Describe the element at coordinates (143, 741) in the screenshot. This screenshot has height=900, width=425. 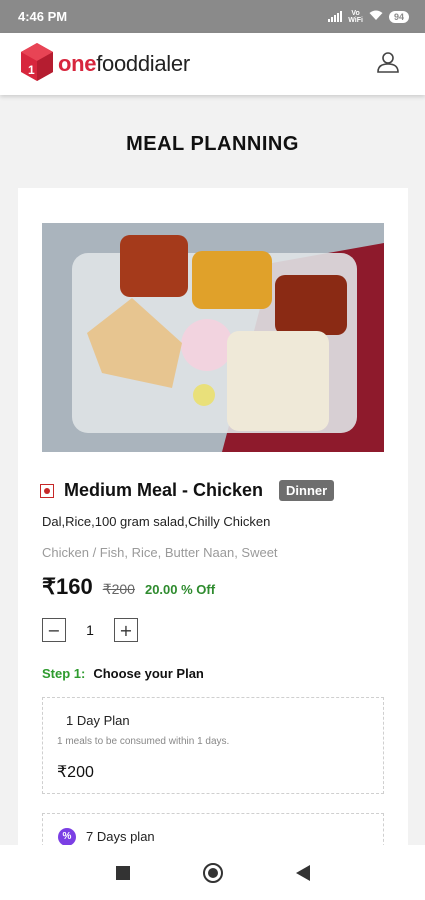
I see `plan-description: 1 meals to be consumed within 1 days.` at that location.